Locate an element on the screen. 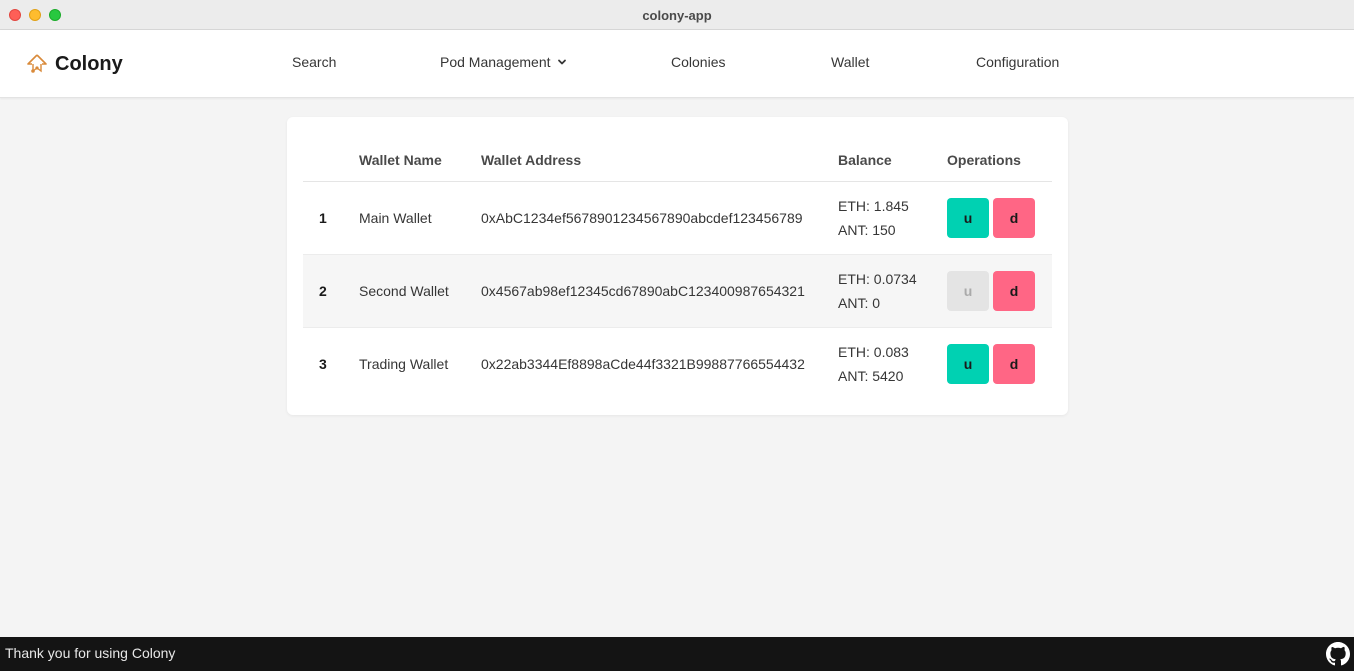  nav-pod-management-label: Pod Management is located at coordinates (495, 62).